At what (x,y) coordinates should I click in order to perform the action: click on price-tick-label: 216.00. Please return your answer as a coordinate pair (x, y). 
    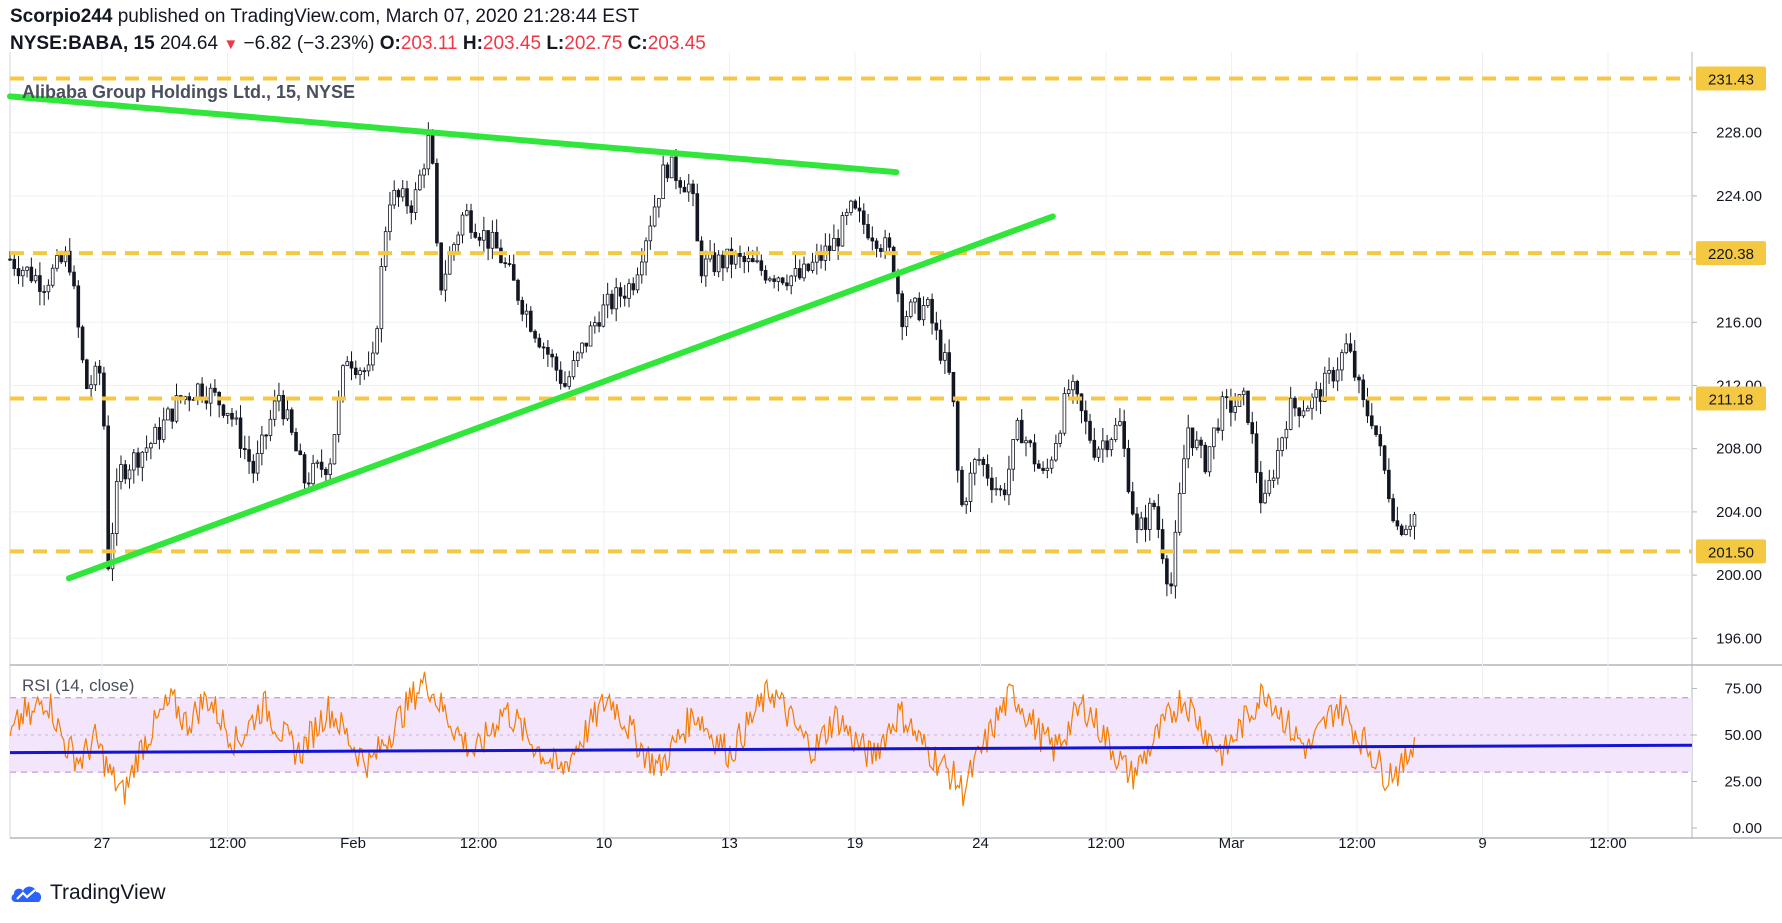
    Looking at the image, I should click on (1739, 322).